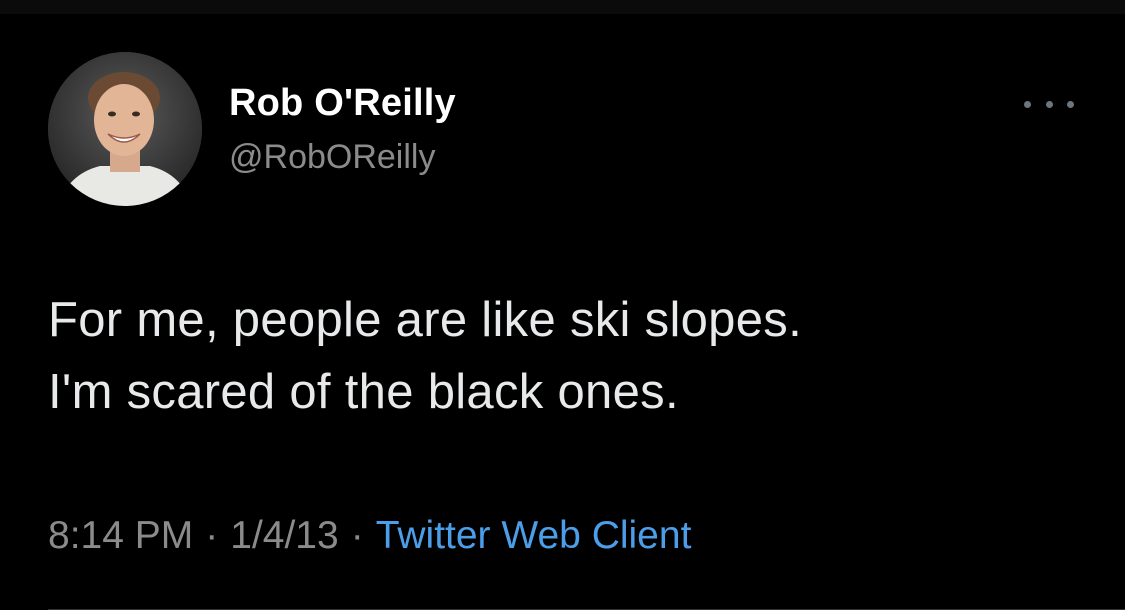 The image size is (1125, 610). I want to click on author-handle: @RobOReilly, so click(332, 157).